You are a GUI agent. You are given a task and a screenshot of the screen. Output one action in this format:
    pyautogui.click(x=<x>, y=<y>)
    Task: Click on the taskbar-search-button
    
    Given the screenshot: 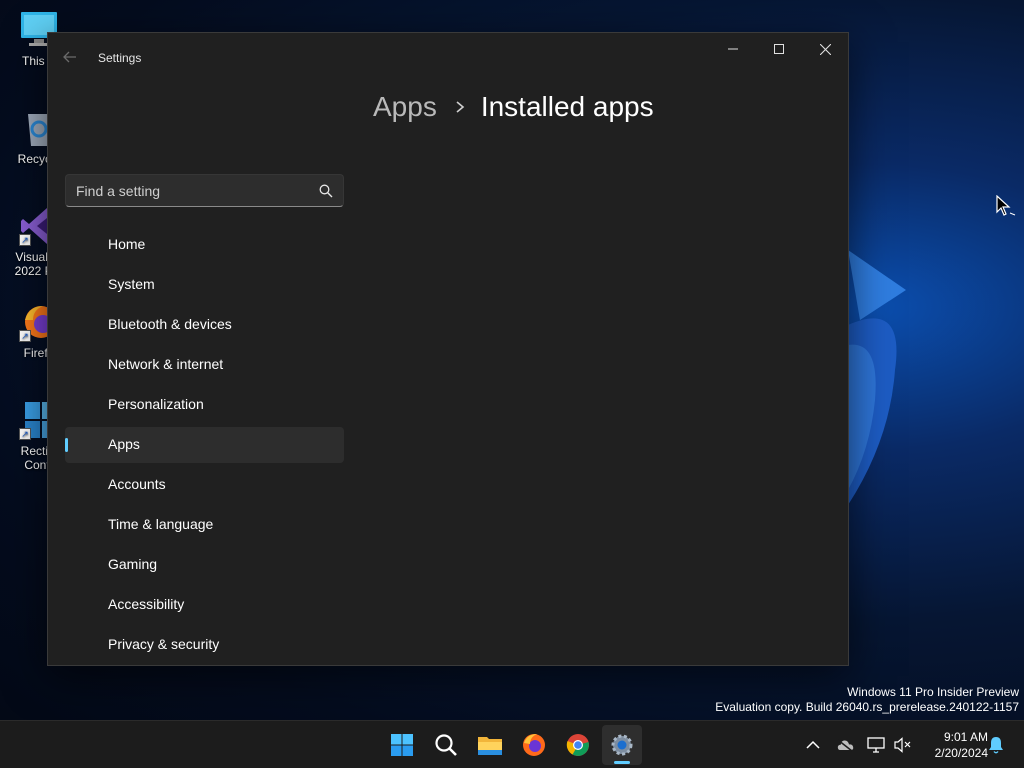 What is the action you would take?
    pyautogui.click(x=446, y=745)
    